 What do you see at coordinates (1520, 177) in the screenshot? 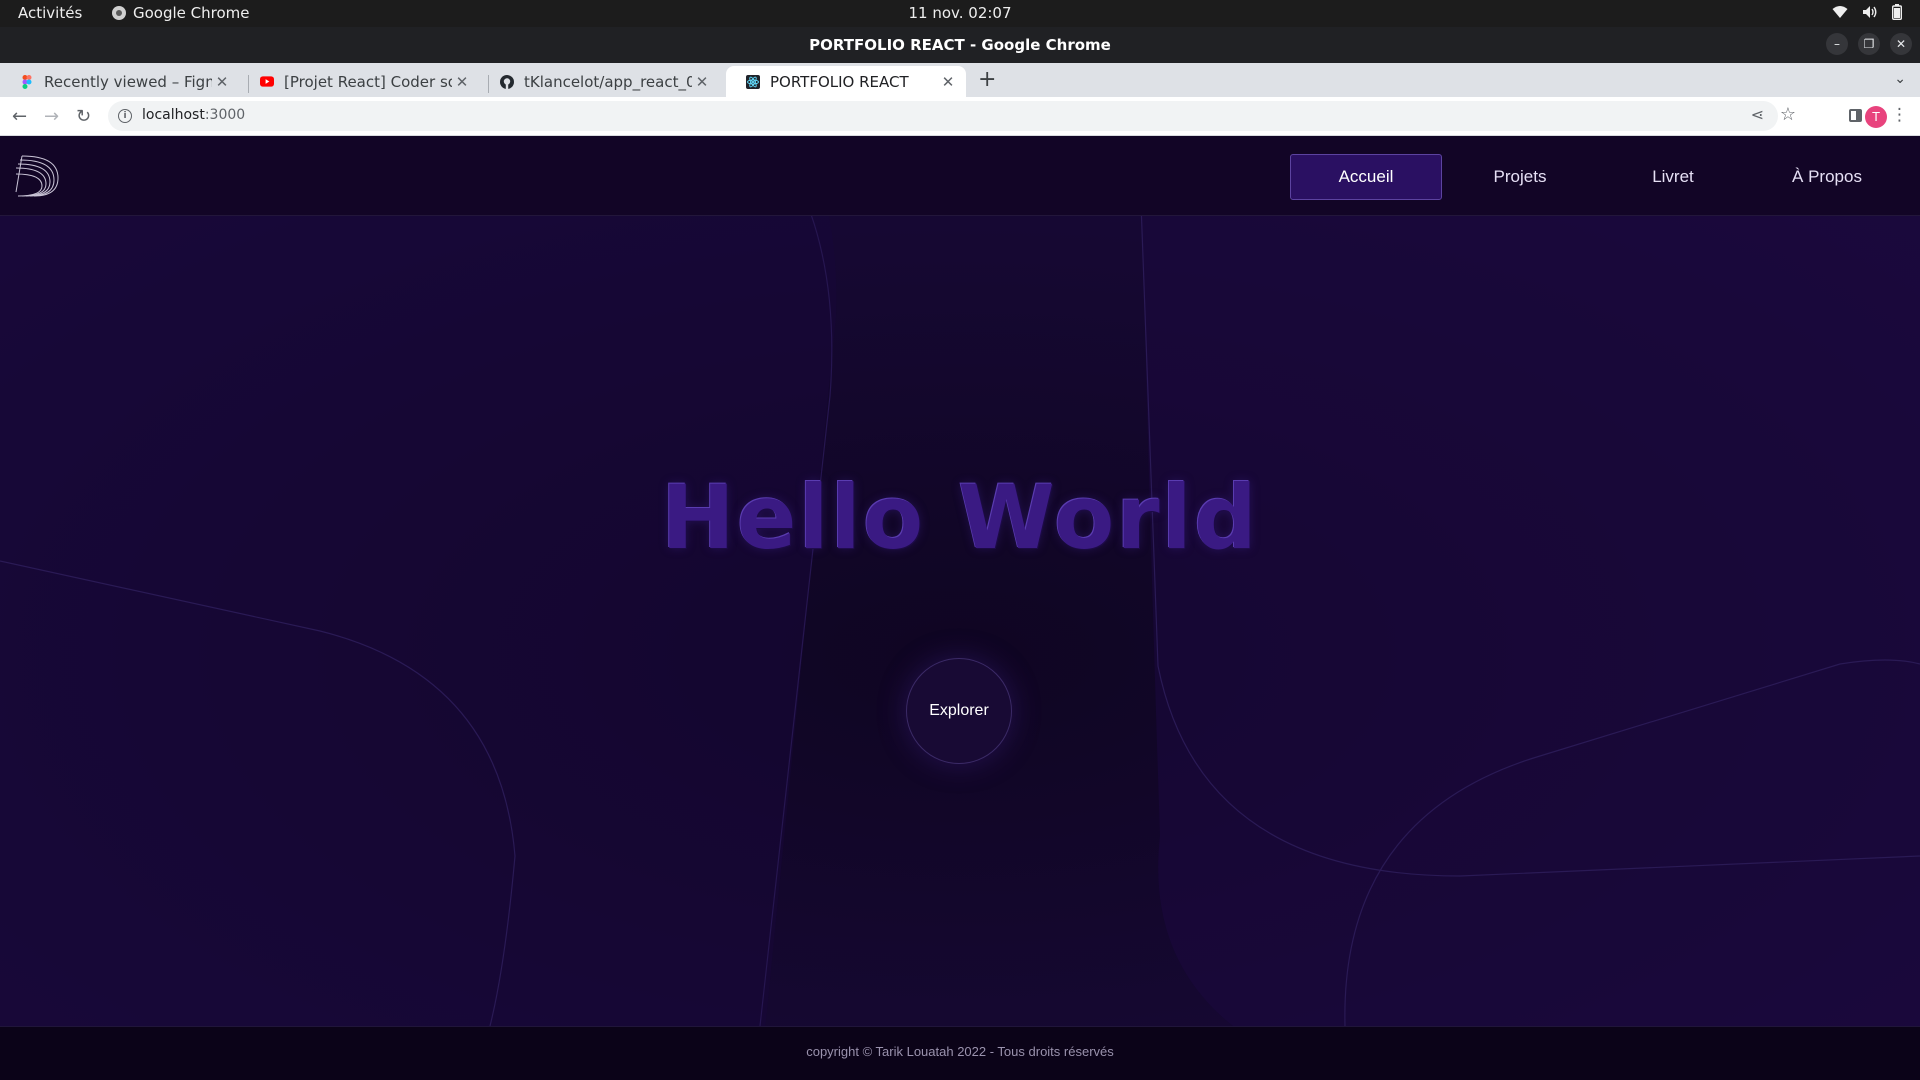
I see `nav-projets: Projets` at bounding box center [1520, 177].